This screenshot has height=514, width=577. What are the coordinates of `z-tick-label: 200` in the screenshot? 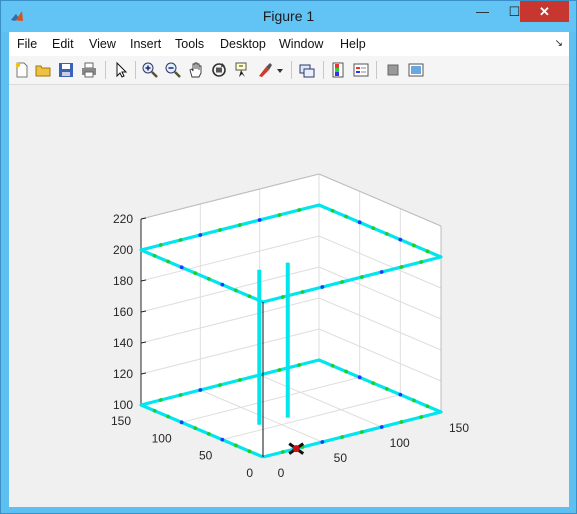 It's located at (123, 250).